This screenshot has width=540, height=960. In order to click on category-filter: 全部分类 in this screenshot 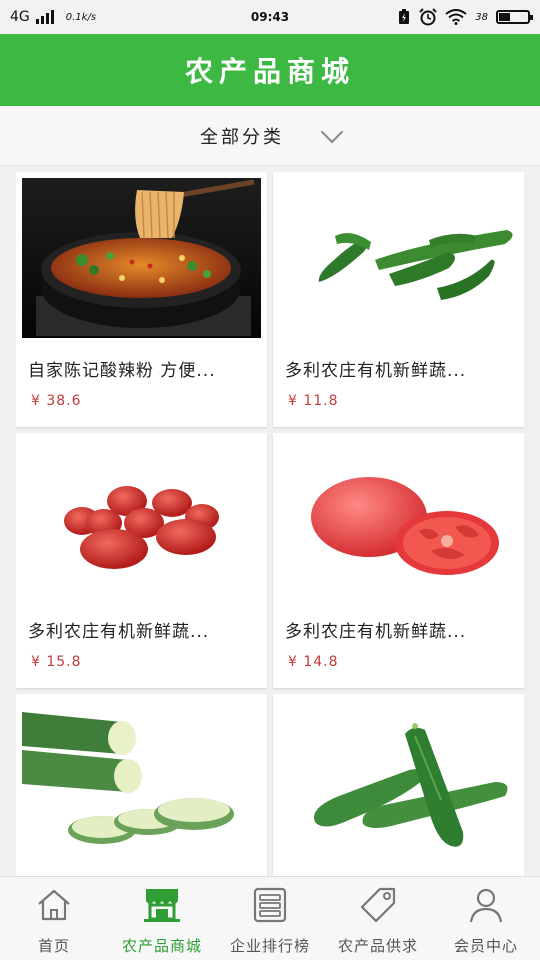, I will do `click(270, 136)`.